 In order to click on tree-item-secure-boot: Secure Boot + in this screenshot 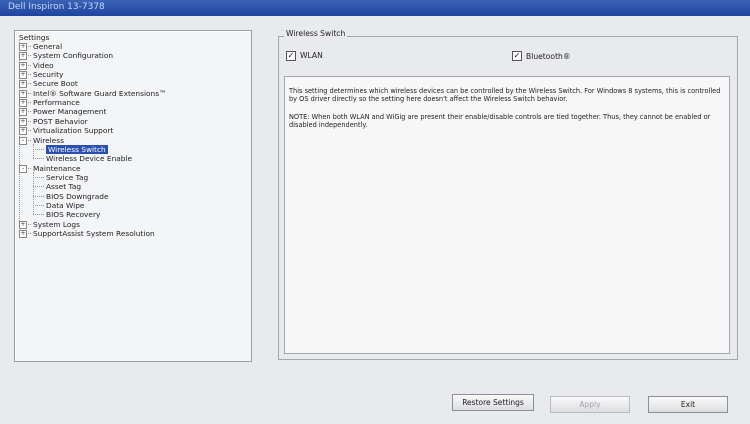, I will do `click(48, 84)`.